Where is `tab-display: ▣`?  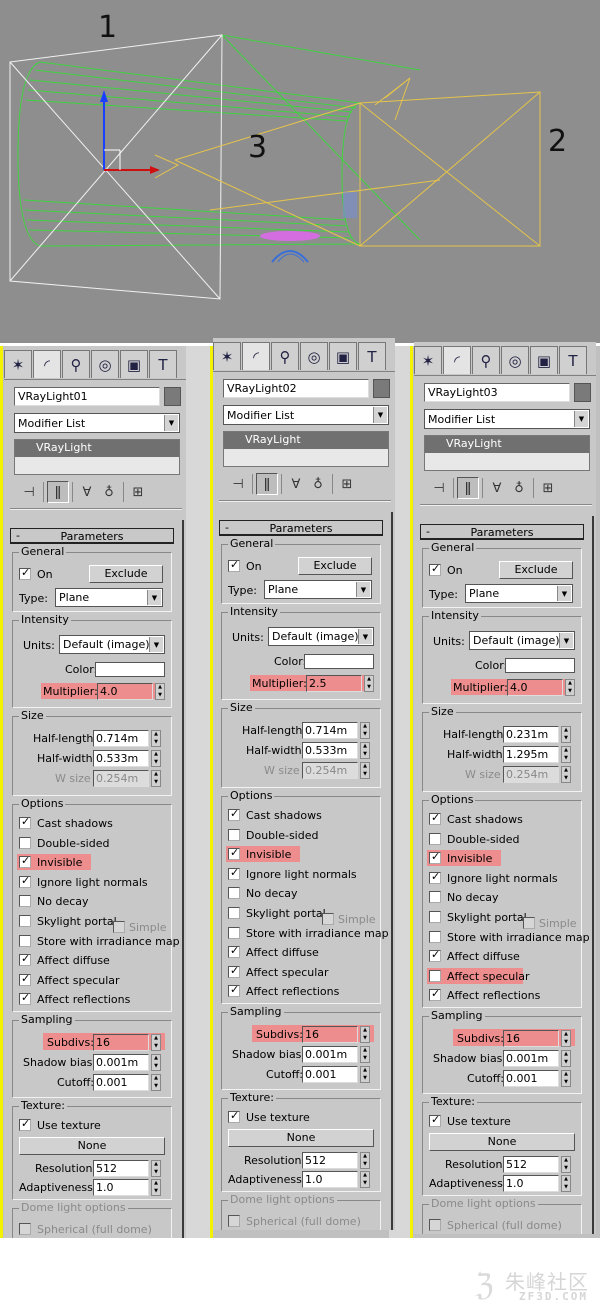
tab-display: ▣ is located at coordinates (343, 356).